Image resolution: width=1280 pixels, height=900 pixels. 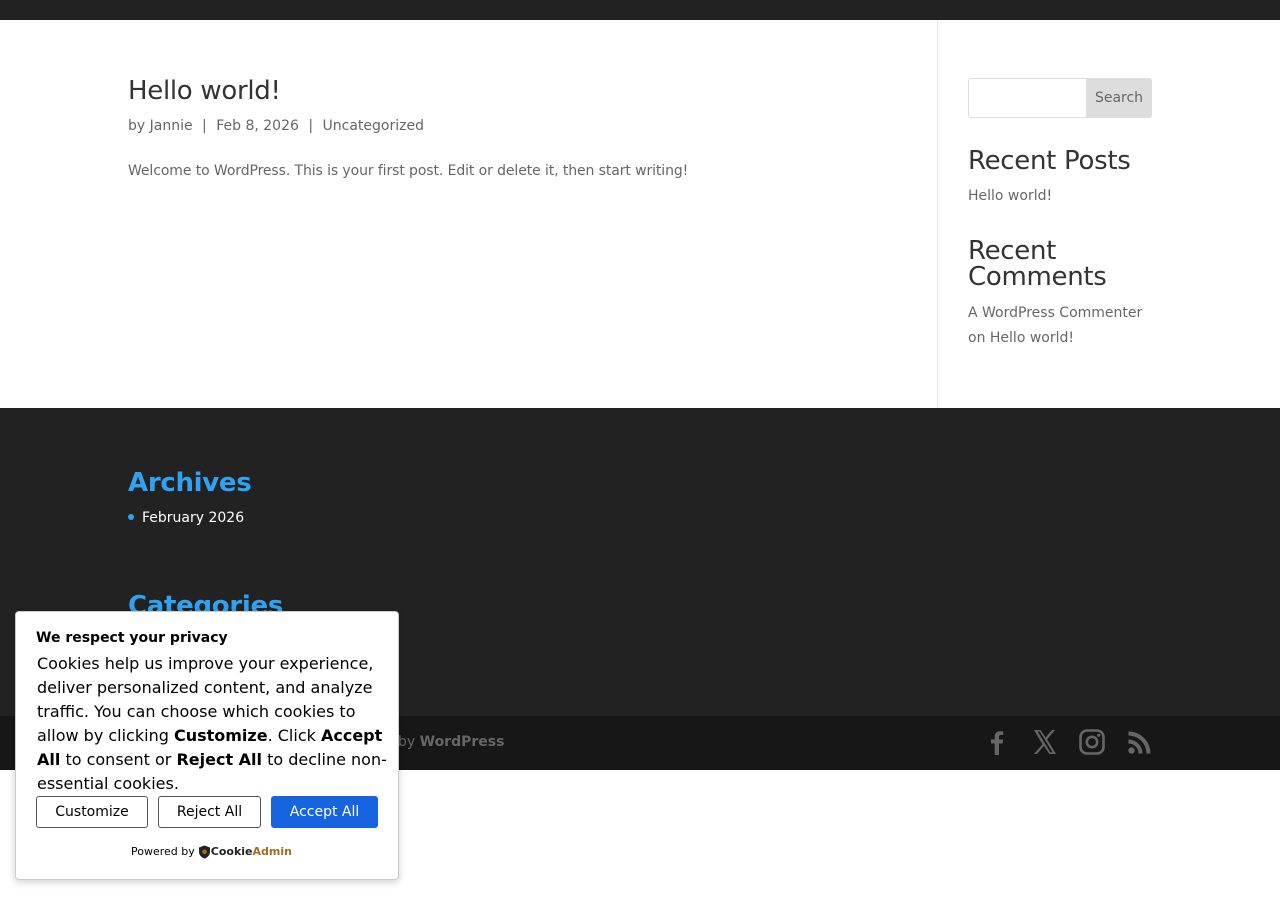 I want to click on search-button: Search, so click(x=1119, y=98).